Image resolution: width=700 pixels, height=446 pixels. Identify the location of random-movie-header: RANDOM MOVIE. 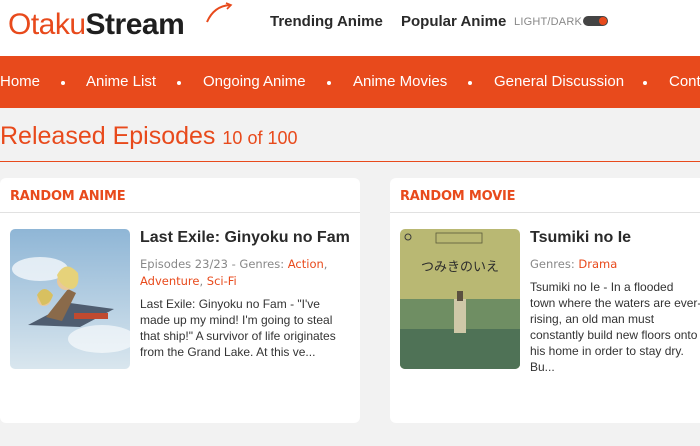
(545, 195).